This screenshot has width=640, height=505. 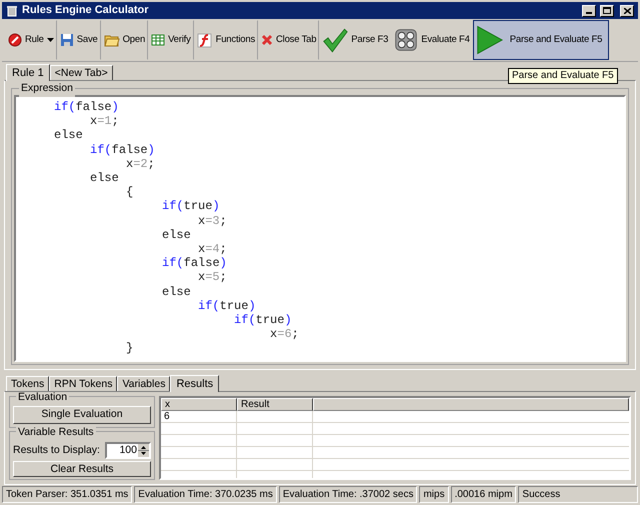 What do you see at coordinates (589, 10) in the screenshot?
I see `minimize-button` at bounding box center [589, 10].